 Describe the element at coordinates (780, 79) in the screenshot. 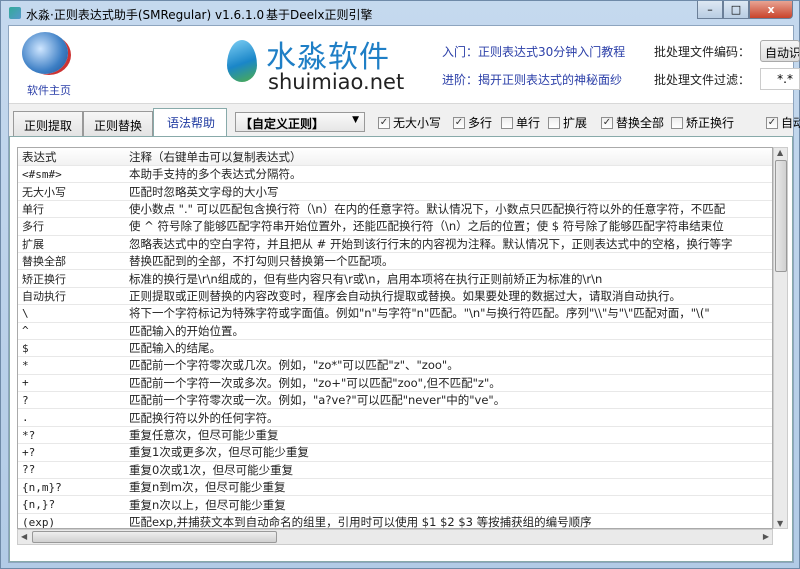

I see `filter-input: *.*` at that location.